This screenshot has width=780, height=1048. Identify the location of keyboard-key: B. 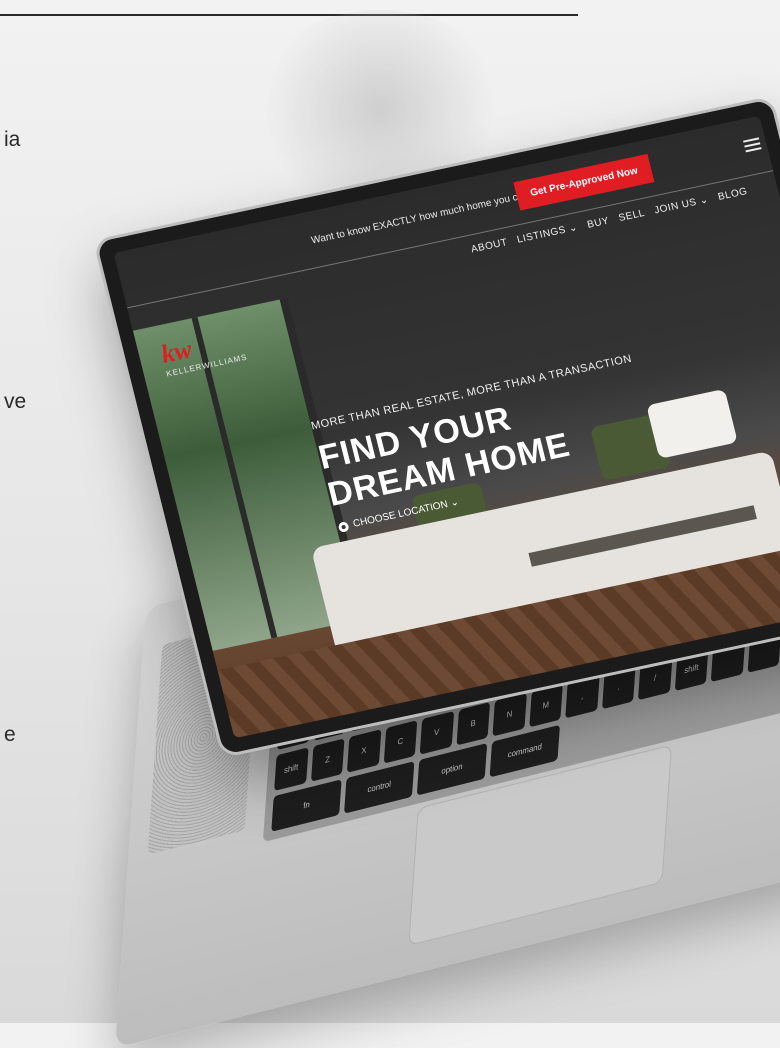
(473, 723).